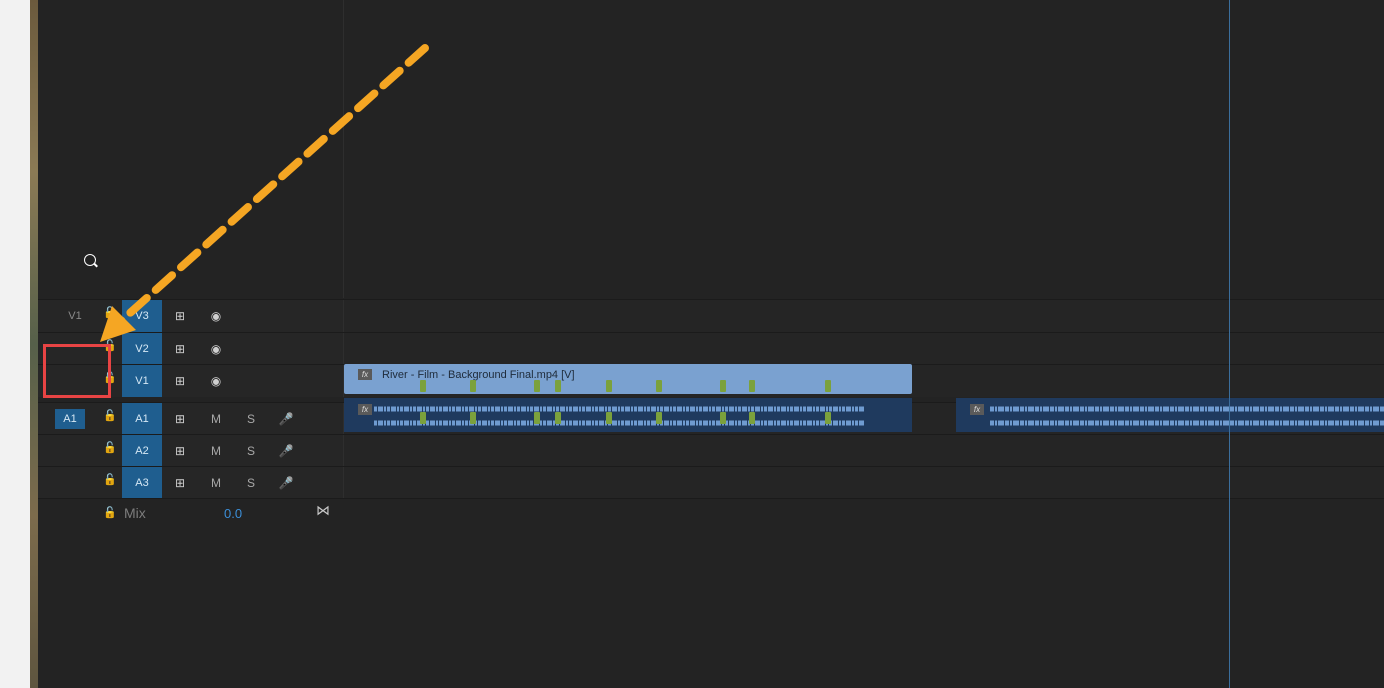 Image resolution: width=1384 pixels, height=688 pixels. Describe the element at coordinates (264, 193) in the screenshot. I see `annotation-arrow` at that location.